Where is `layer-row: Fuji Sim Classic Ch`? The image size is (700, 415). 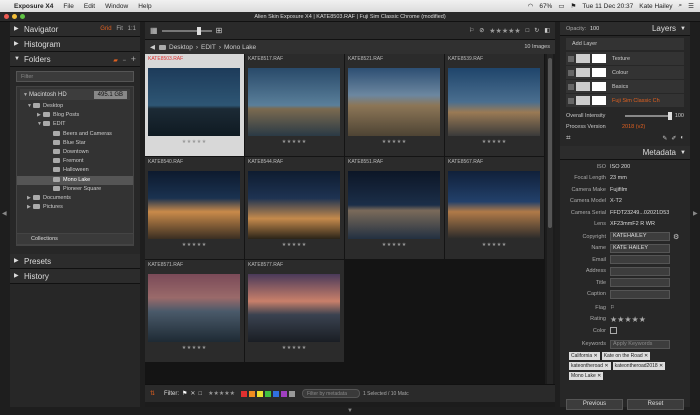 layer-row: Fuji Sim Classic Ch is located at coordinates (625, 100).